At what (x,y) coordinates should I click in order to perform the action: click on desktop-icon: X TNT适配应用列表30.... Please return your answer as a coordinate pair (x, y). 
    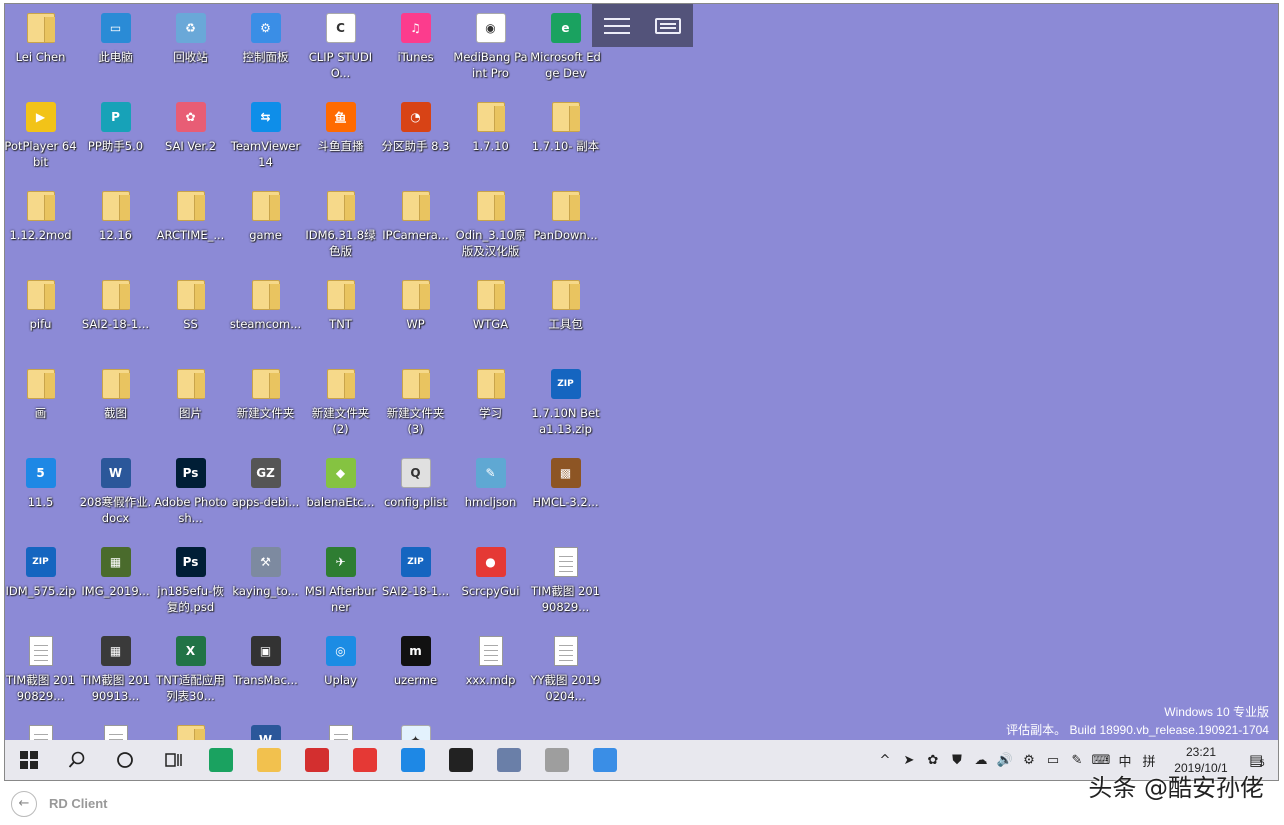
    Looking at the image, I should click on (190, 671).